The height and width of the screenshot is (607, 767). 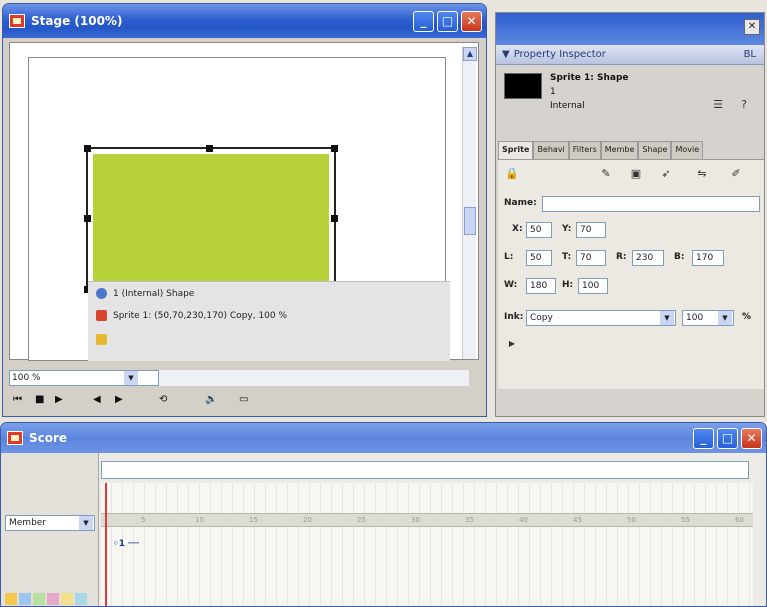 What do you see at coordinates (314, 378) in the screenshot?
I see `stage-horizontal-scrollbar` at bounding box center [314, 378].